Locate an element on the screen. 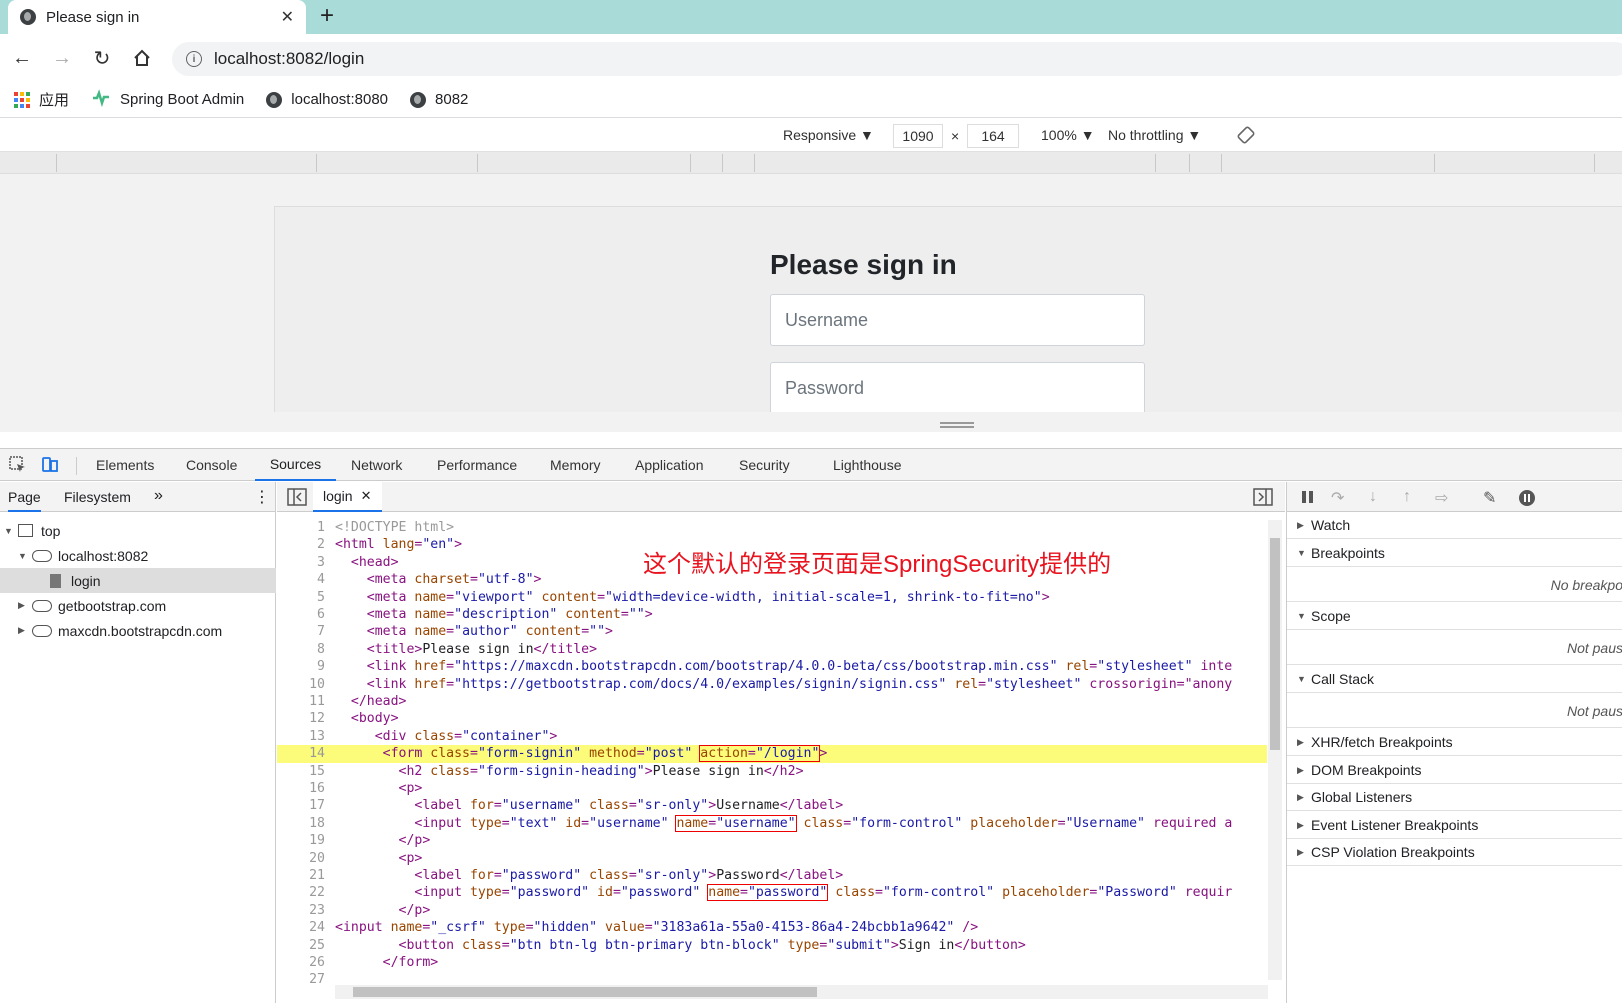 The width and height of the screenshot is (1622, 1003). line-number: 9 is located at coordinates (301, 667).